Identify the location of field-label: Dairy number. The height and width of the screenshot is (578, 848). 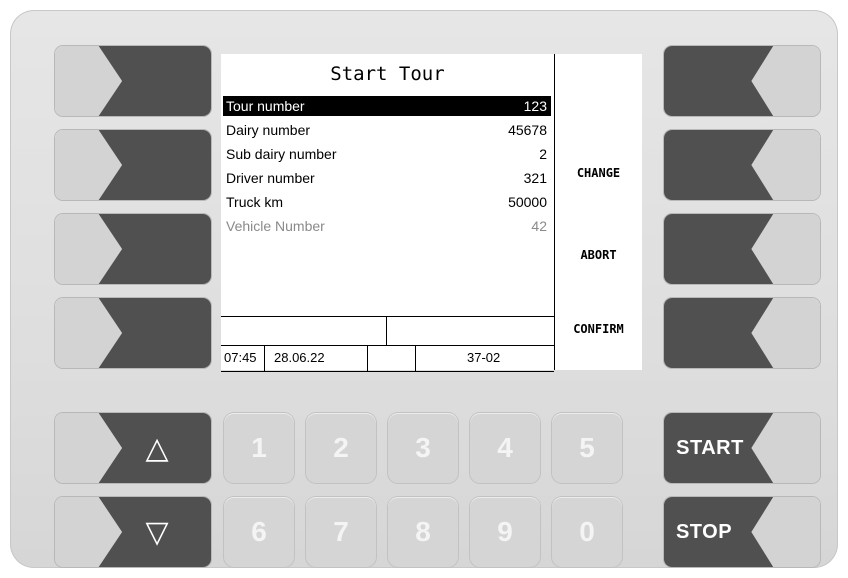
(268, 130).